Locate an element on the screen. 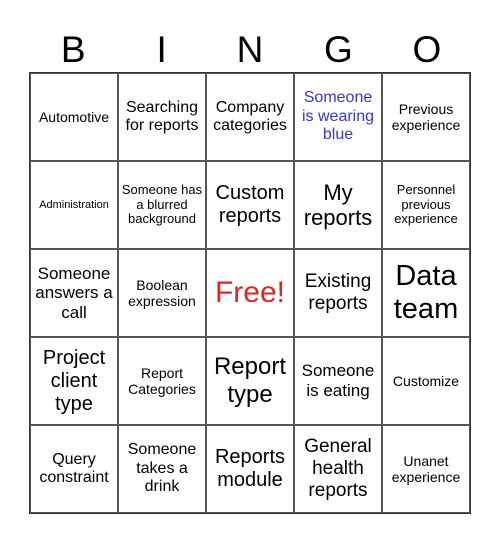 The height and width of the screenshot is (544, 500). bingo-cell: Someone has a blurred background is located at coordinates (162, 205).